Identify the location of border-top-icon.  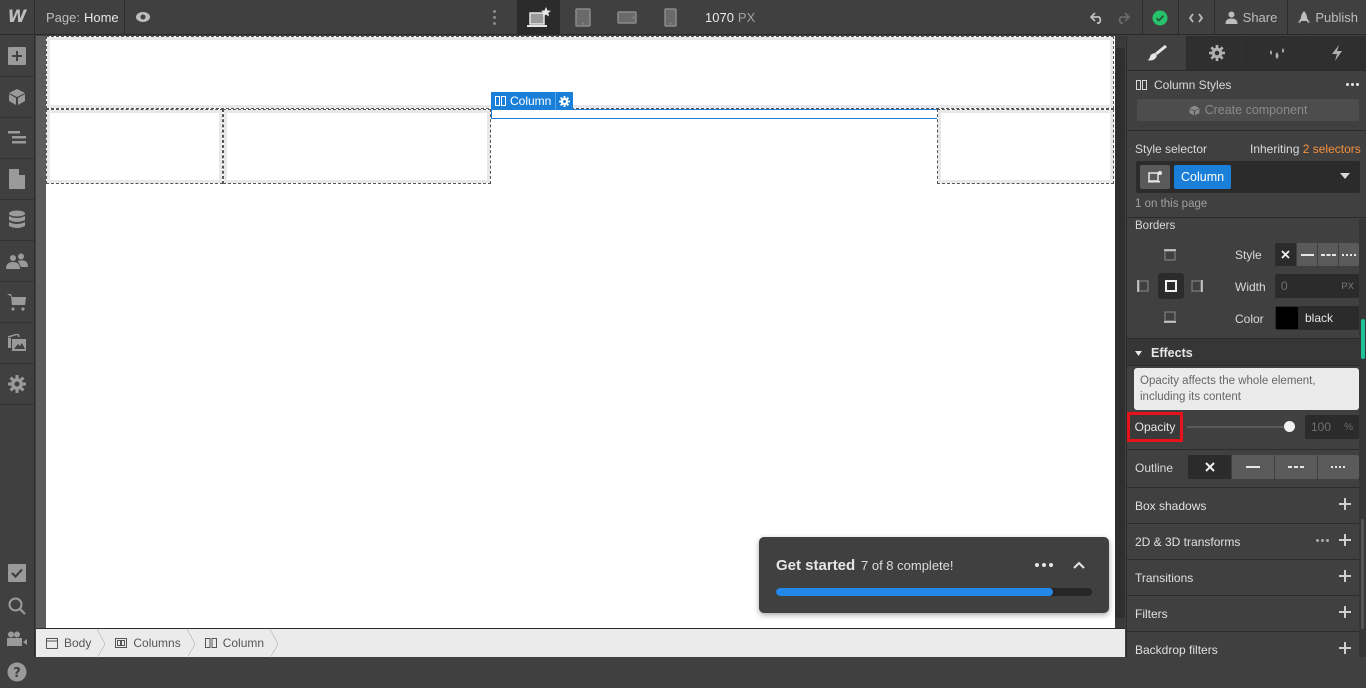
(1170, 255).